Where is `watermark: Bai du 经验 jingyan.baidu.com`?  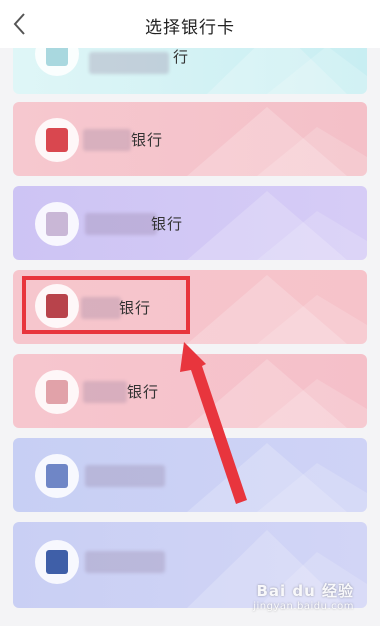 watermark: Bai du 经验 jingyan.baidu.com is located at coordinates (303, 596).